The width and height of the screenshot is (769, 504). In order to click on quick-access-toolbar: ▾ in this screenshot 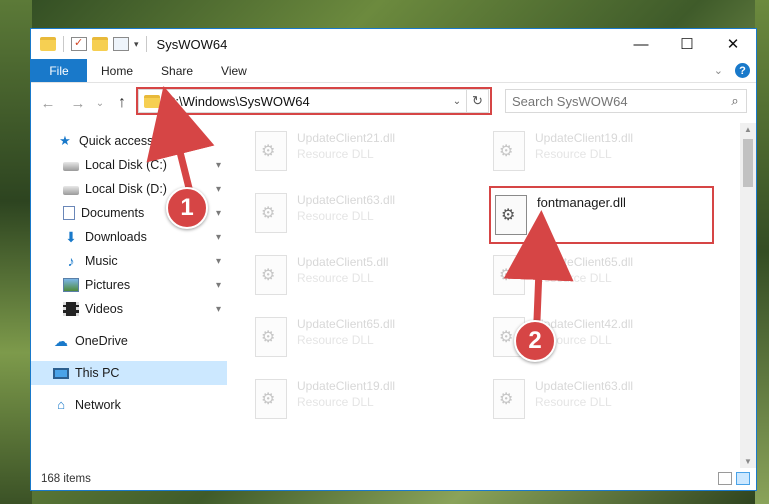, I will do `click(94, 44)`.